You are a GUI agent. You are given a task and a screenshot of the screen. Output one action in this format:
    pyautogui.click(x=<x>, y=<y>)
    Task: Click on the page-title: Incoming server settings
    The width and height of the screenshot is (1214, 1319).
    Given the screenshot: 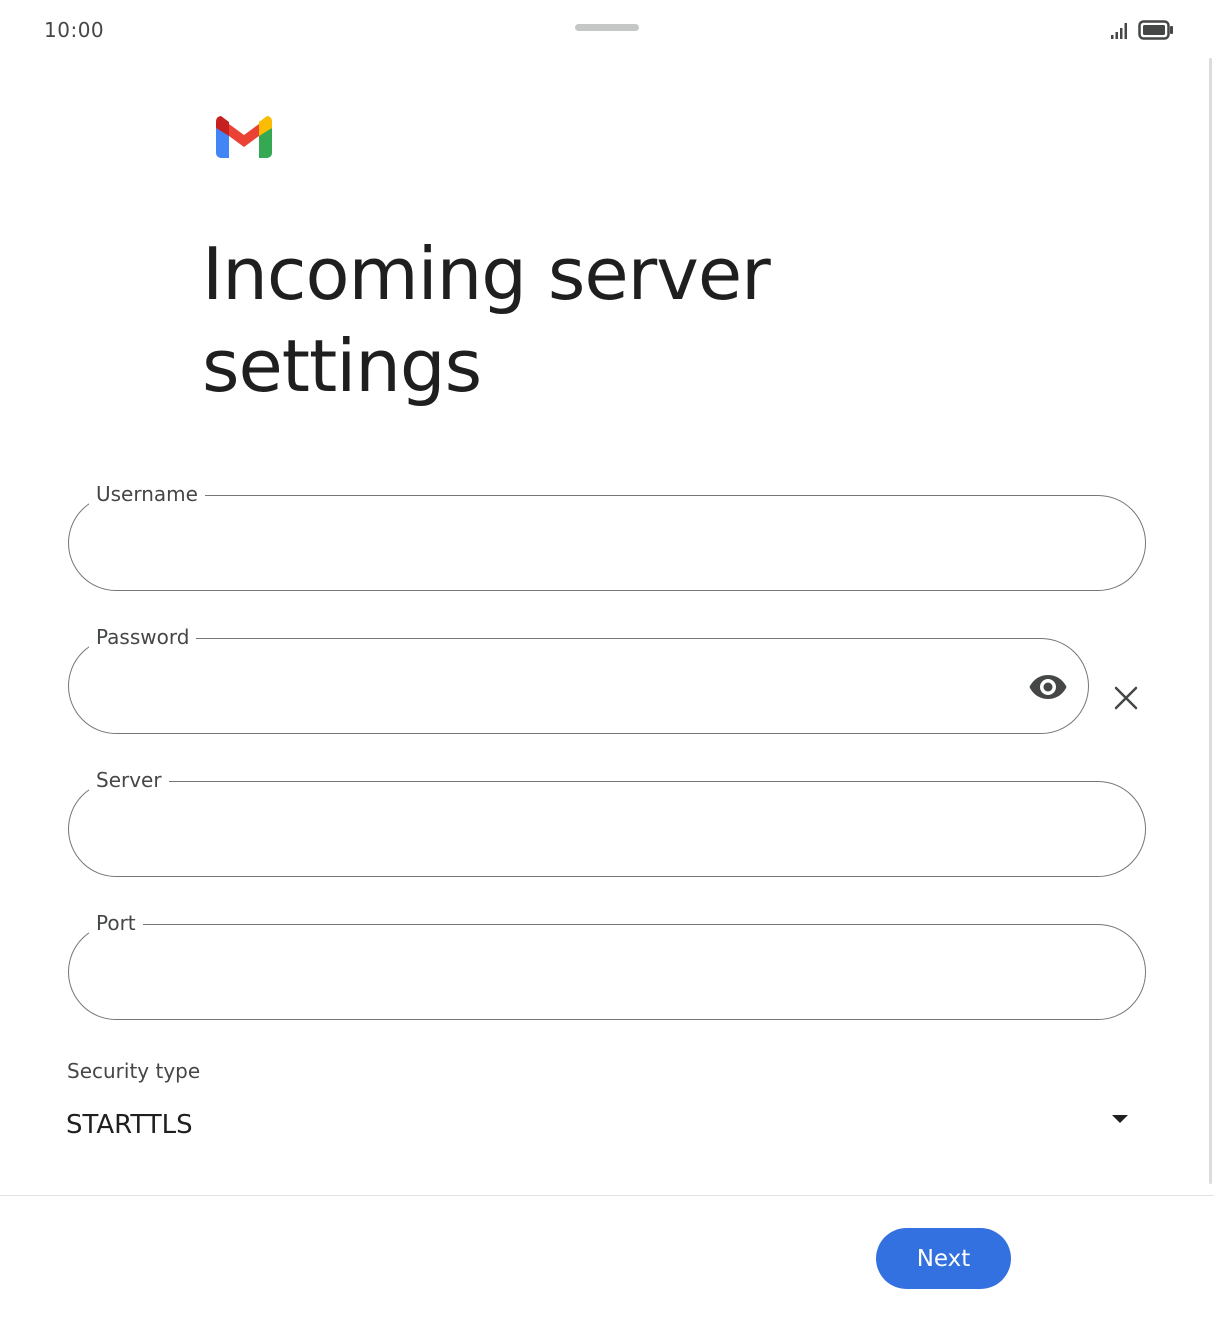 What is the action you would take?
    pyautogui.click(x=486, y=320)
    